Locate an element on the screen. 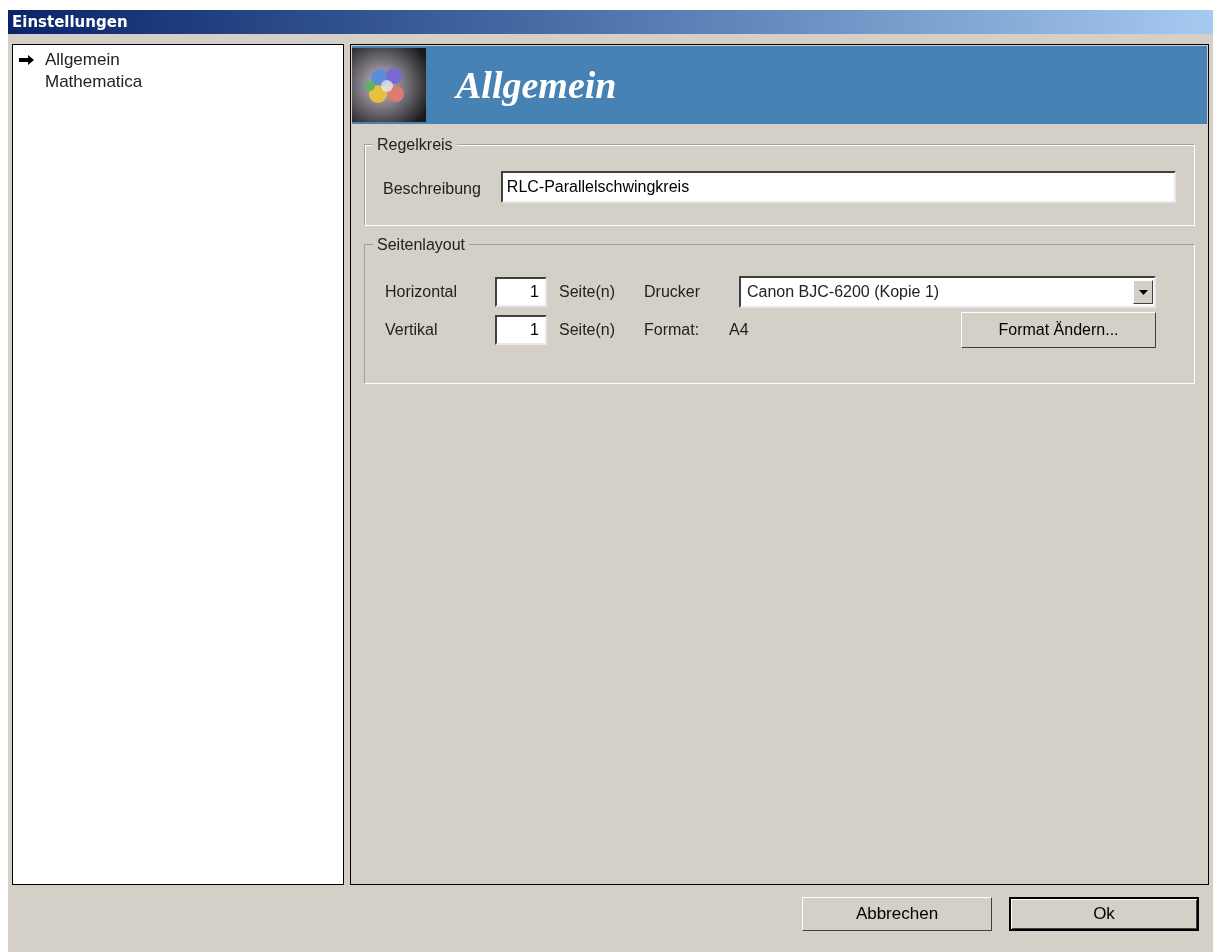  description-field: RLC-Parallelschwingkreis is located at coordinates (838, 187).